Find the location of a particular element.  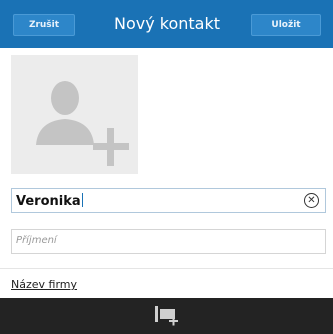

title-bar: Zrušit Nový kontakt Uložit is located at coordinates (166, 24).